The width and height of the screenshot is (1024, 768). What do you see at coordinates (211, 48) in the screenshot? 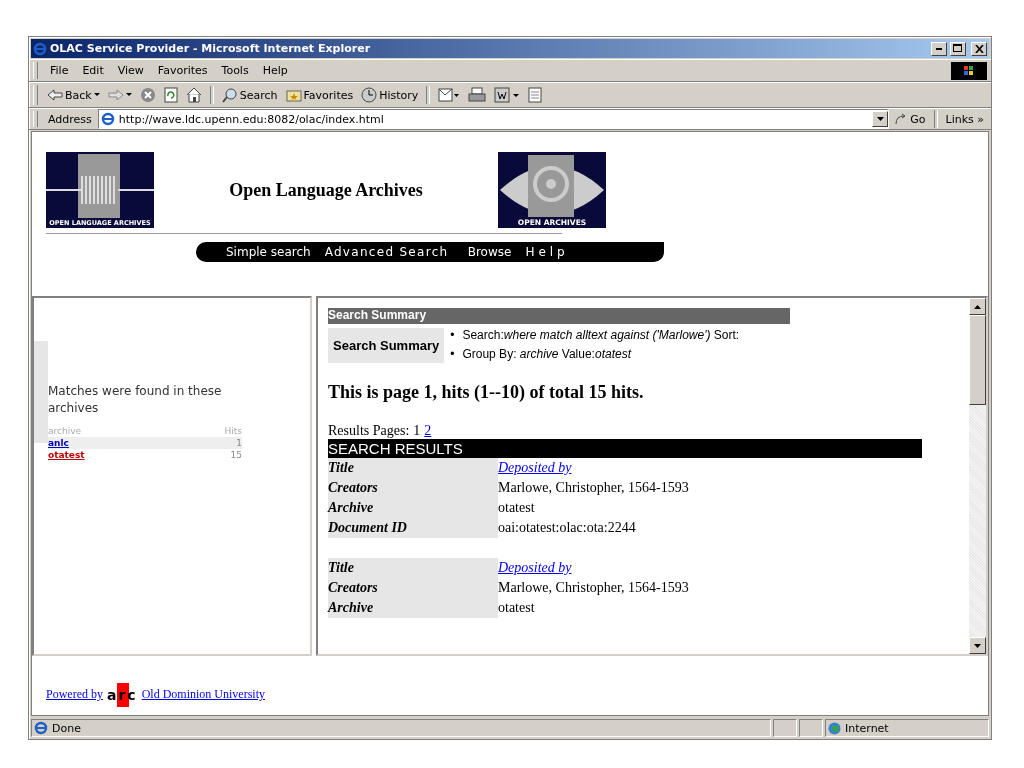
I see `window-title: OLAC Service Provider - Microsoft Internet Explorer` at bounding box center [211, 48].